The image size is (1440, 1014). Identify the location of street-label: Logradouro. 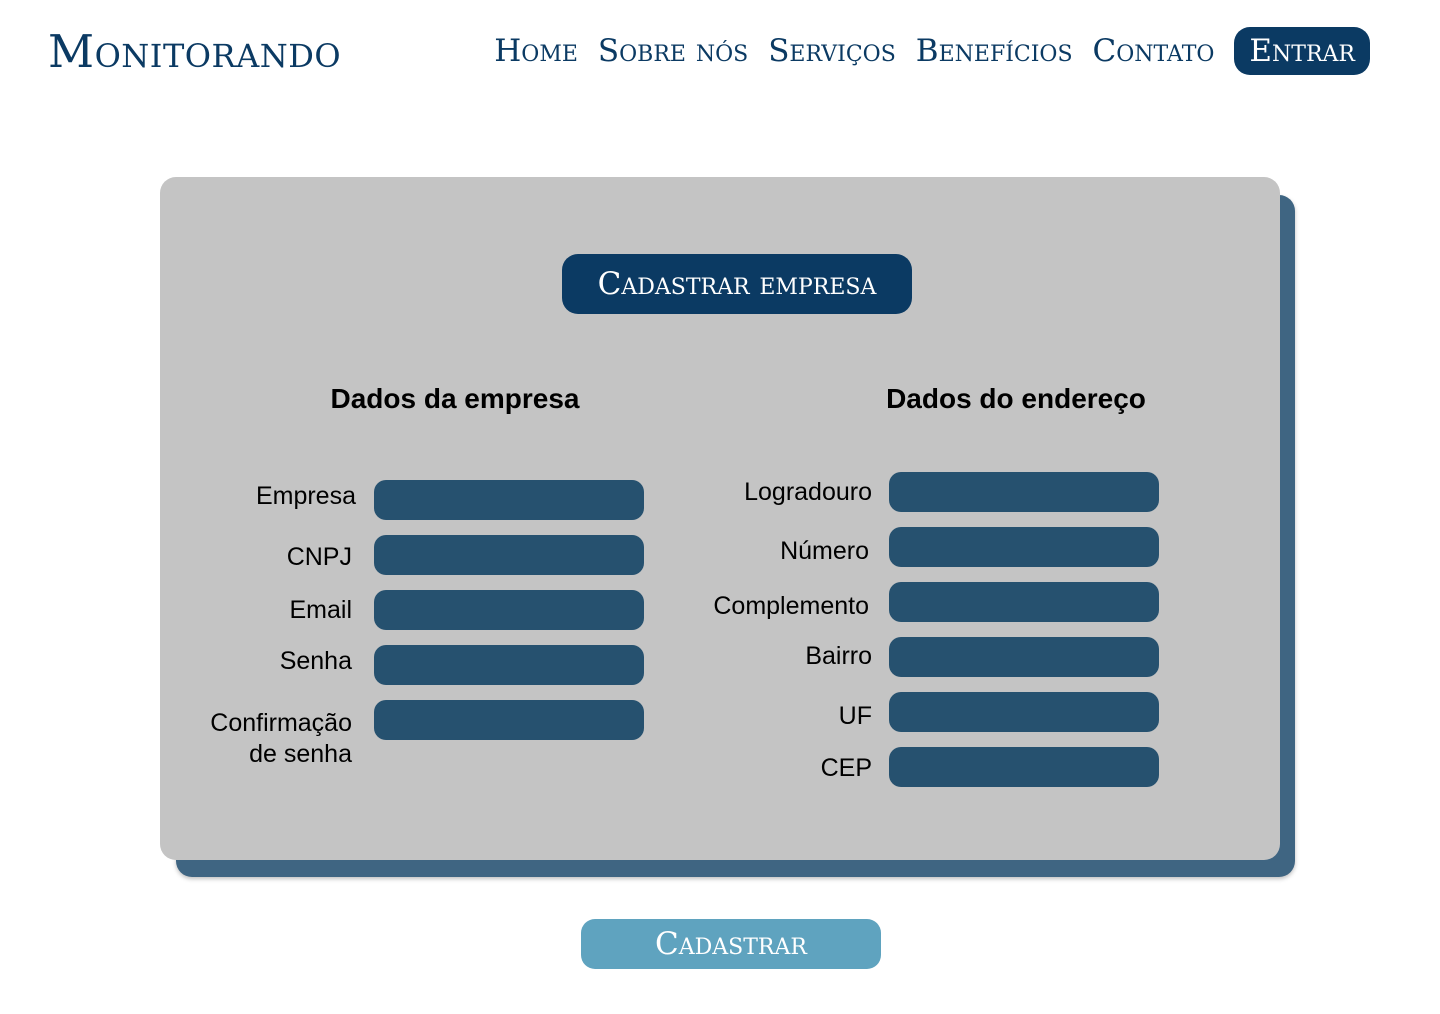
(808, 492).